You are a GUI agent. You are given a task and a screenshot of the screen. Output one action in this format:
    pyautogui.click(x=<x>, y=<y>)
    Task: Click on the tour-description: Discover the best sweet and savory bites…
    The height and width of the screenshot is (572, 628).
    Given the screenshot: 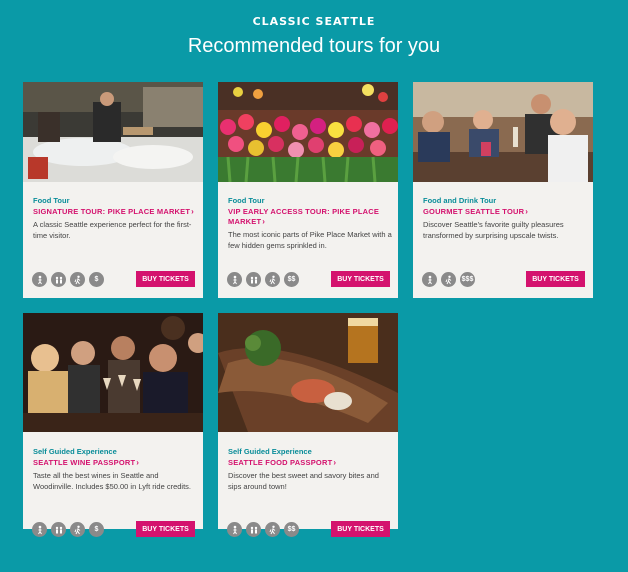 What is the action you would take?
    pyautogui.click(x=303, y=481)
    